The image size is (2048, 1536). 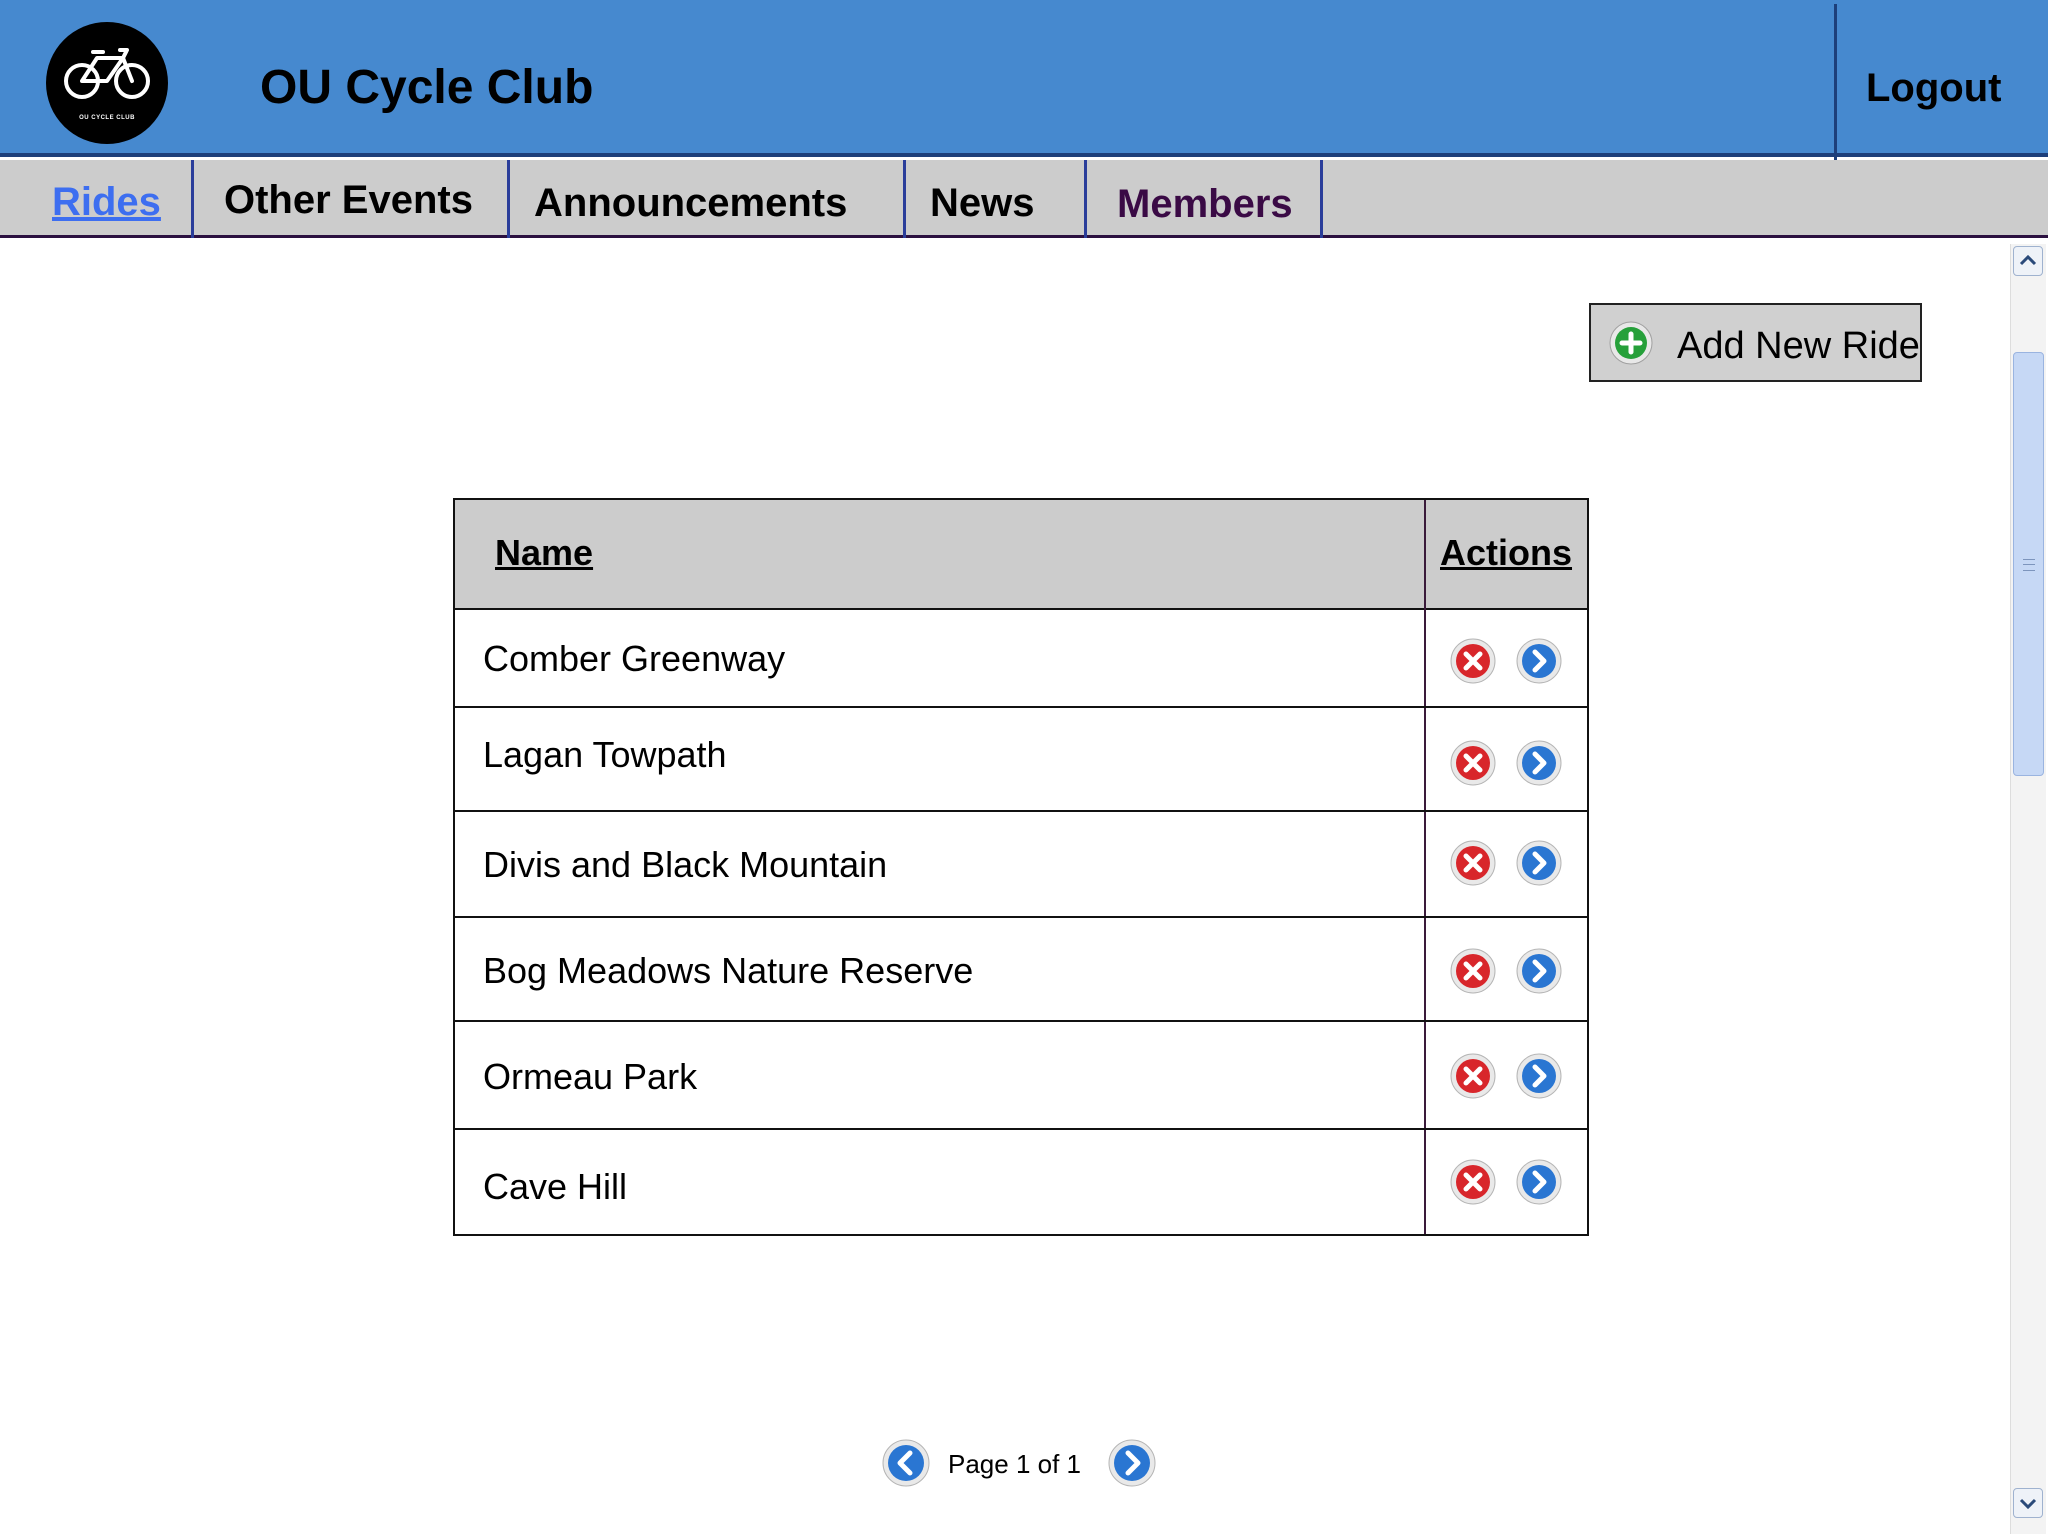 I want to click on logout-button: Logout, so click(x=1934, y=88).